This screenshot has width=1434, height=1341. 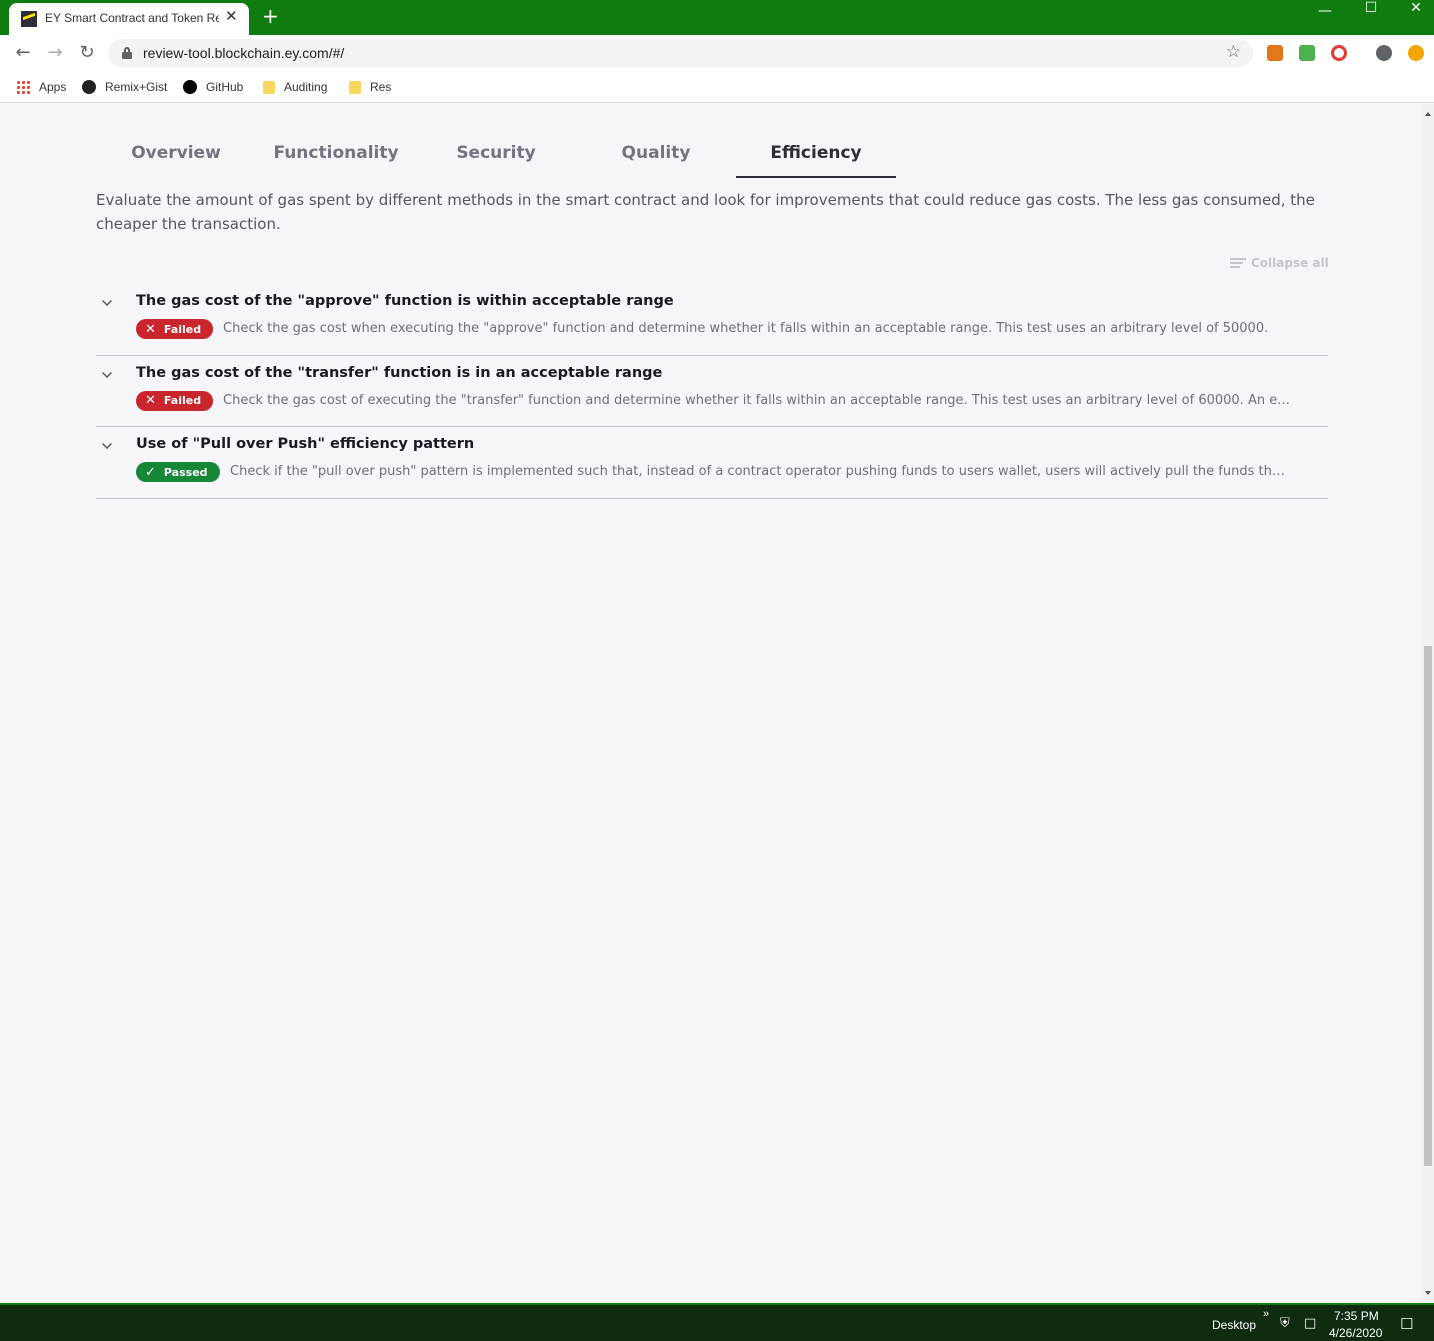 What do you see at coordinates (1339, 53) in the screenshot?
I see `extension-icon` at bounding box center [1339, 53].